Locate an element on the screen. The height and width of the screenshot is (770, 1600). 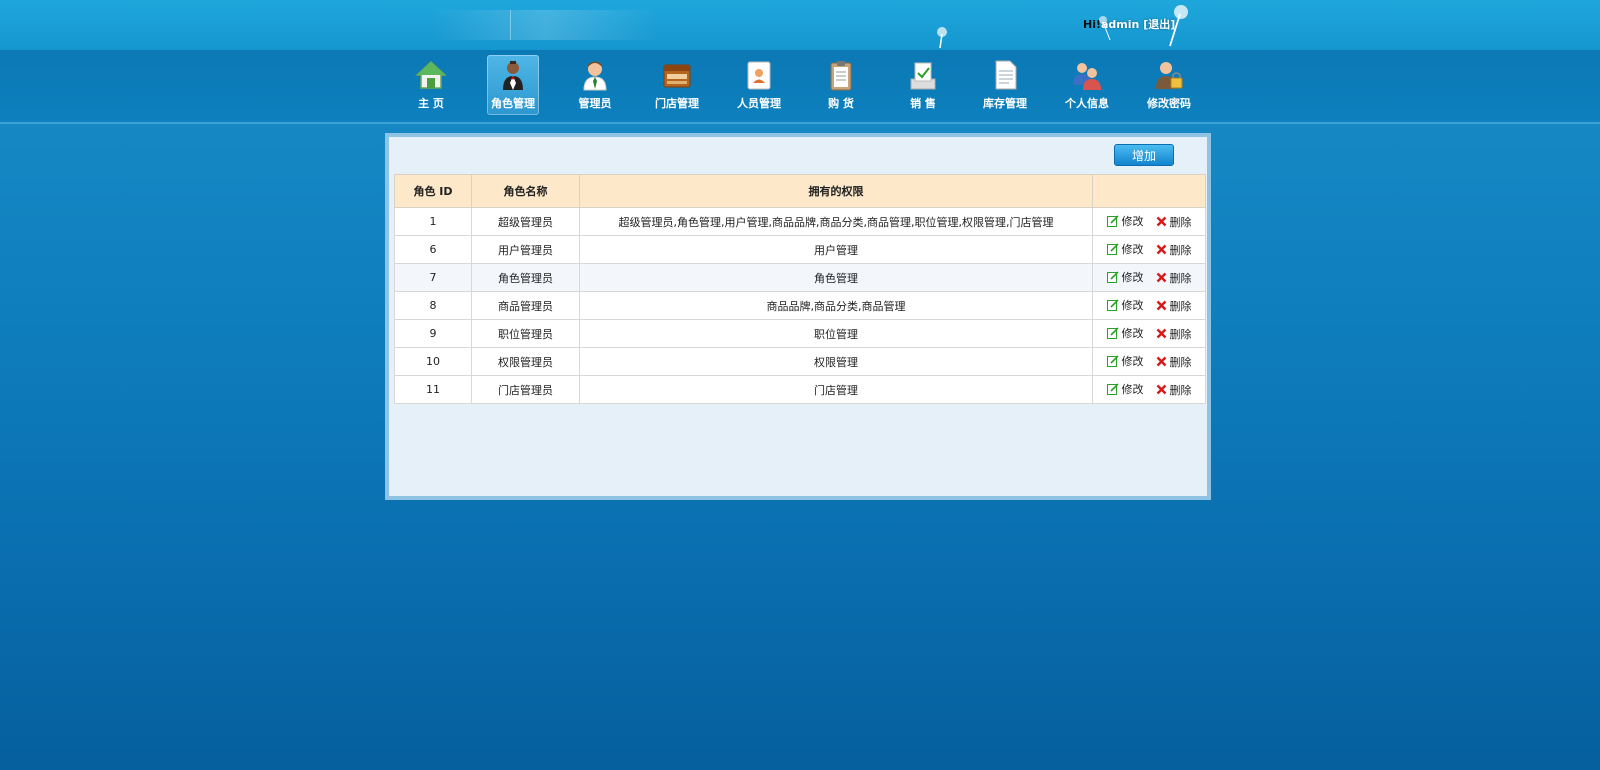
nav-staff-management: 人员管理 is located at coordinates (759, 85).